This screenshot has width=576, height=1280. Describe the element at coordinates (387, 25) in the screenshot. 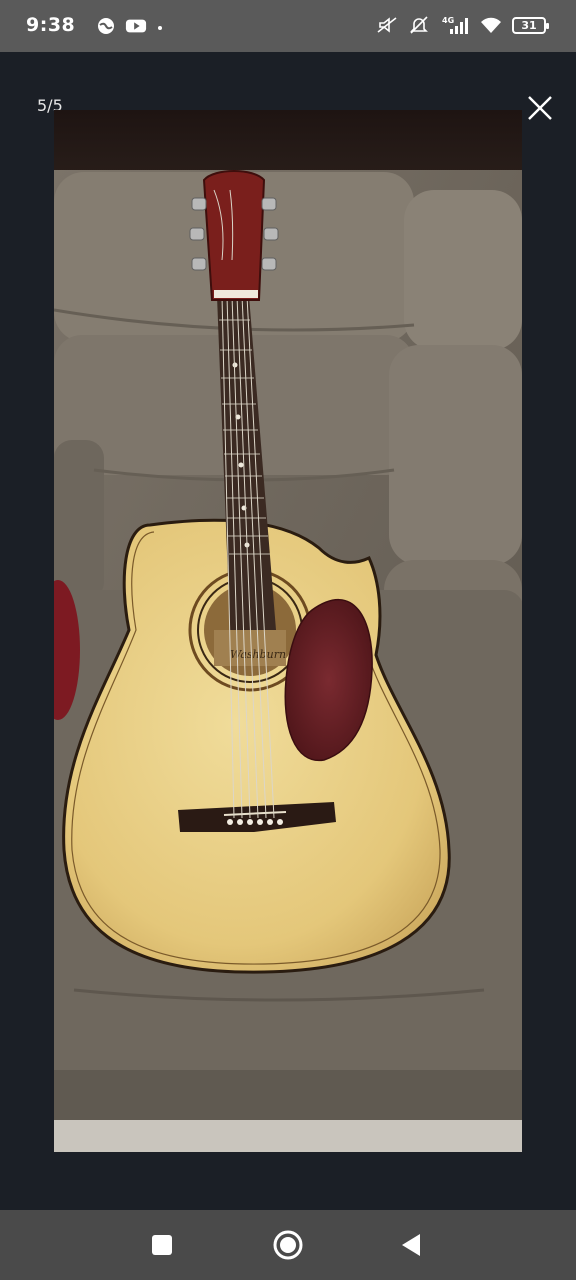

I see `mute-icon` at that location.